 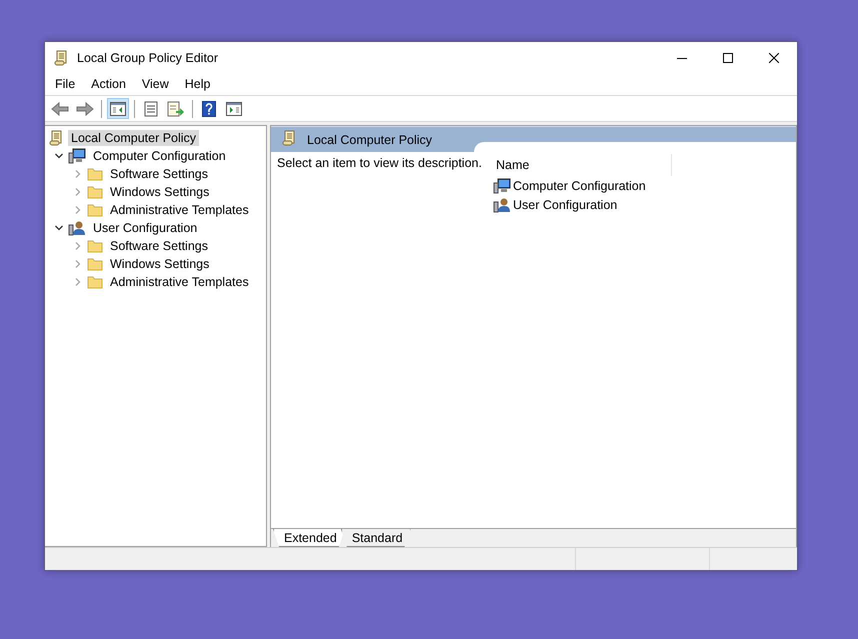 I want to click on back-arrow-icon, so click(x=60, y=108).